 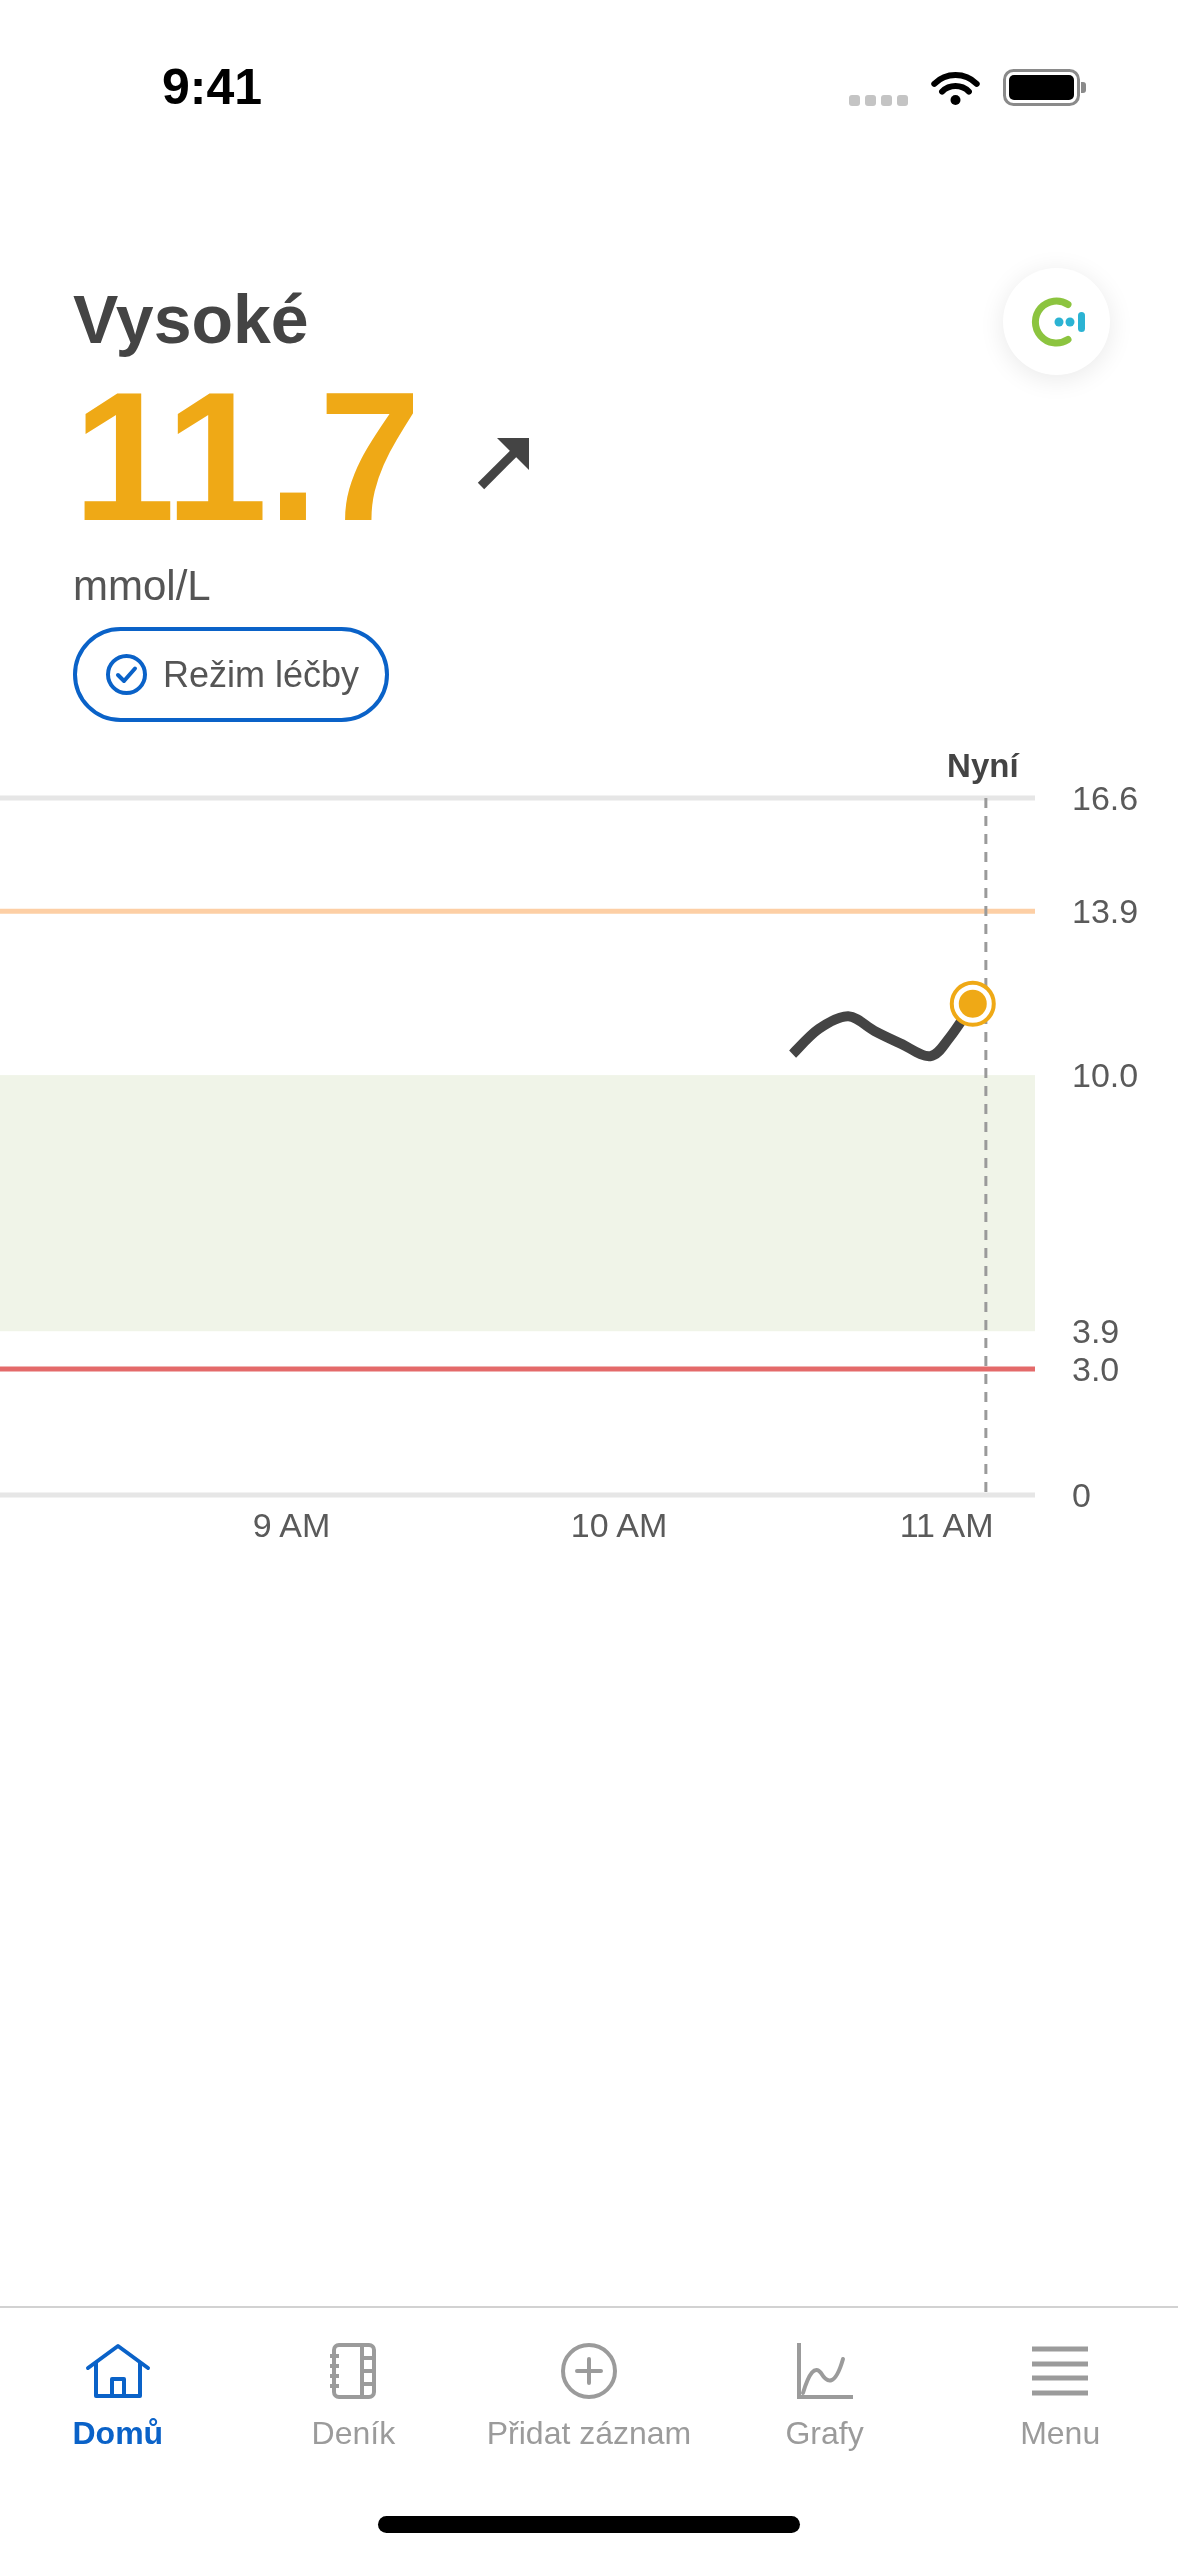 What do you see at coordinates (878, 100) in the screenshot?
I see `signal-icon` at bounding box center [878, 100].